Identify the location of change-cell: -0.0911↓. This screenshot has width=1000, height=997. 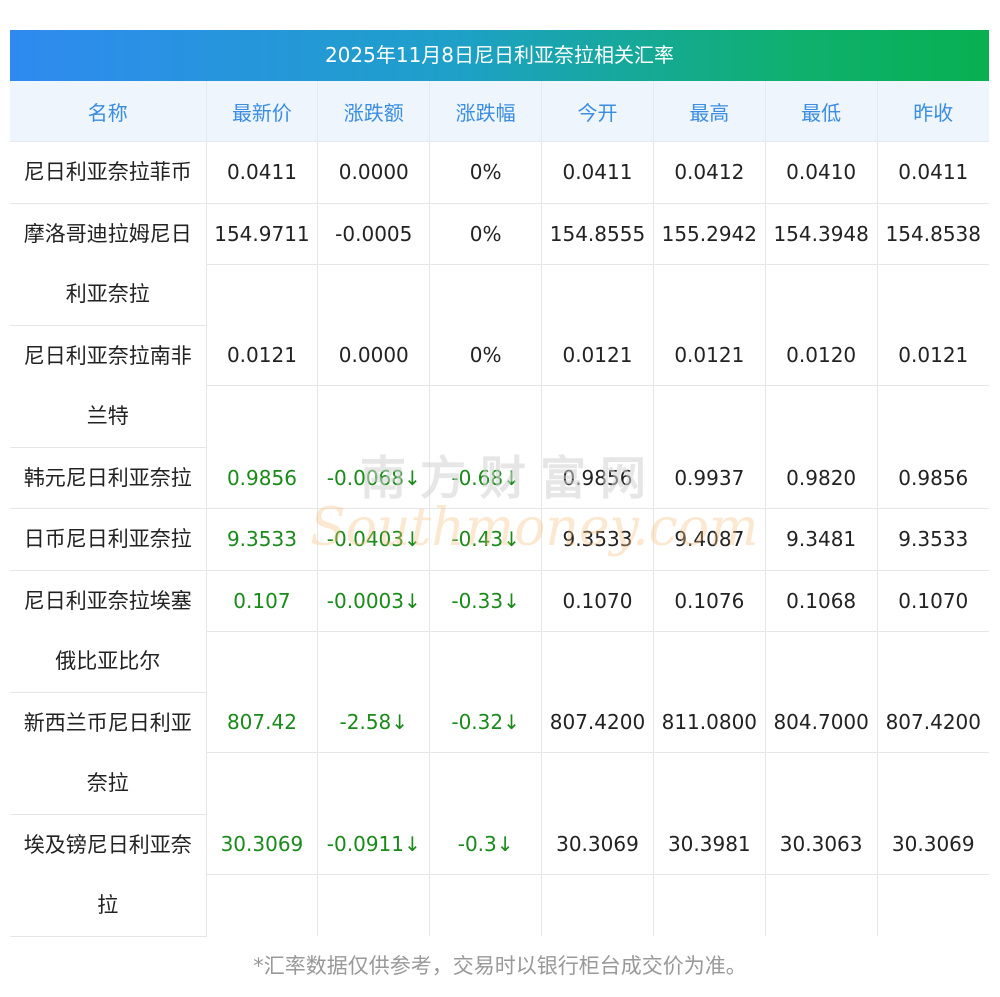
(374, 844).